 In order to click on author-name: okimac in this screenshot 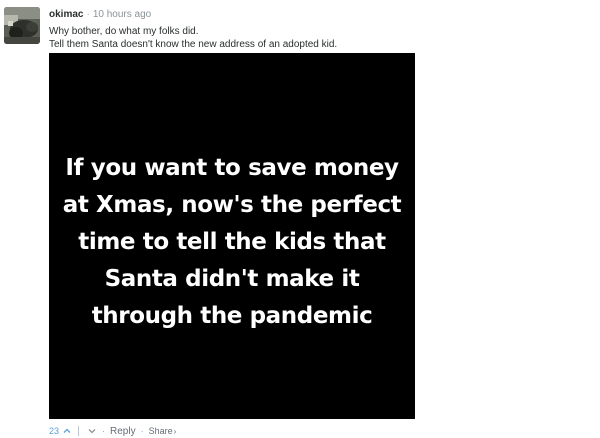, I will do `click(66, 14)`.